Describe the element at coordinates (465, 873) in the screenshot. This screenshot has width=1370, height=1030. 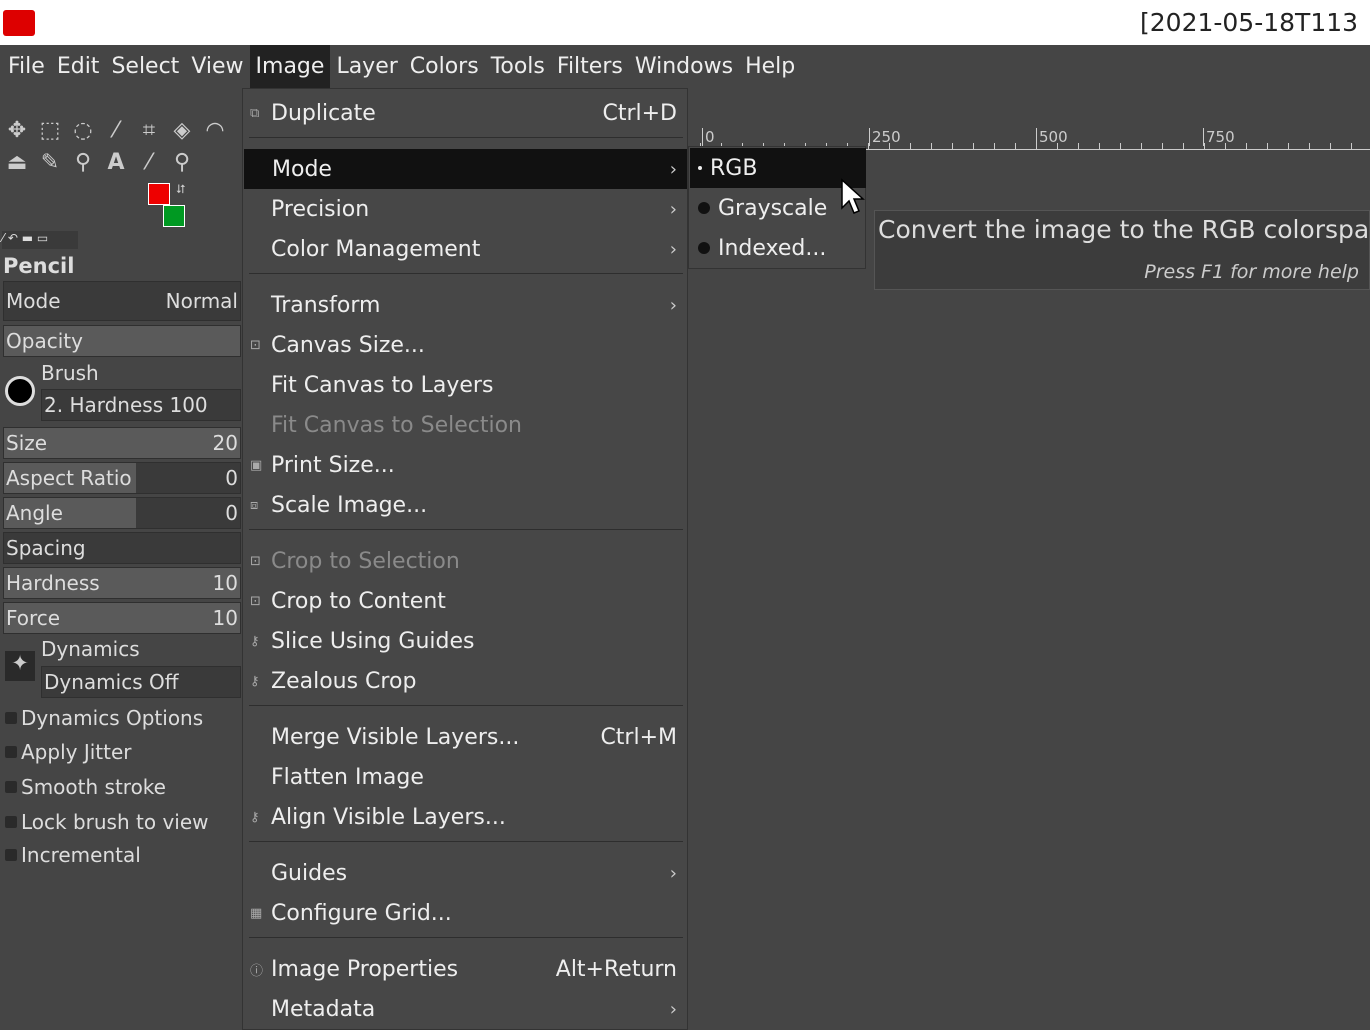
I see `menu-item-guides: Guides ›` at that location.